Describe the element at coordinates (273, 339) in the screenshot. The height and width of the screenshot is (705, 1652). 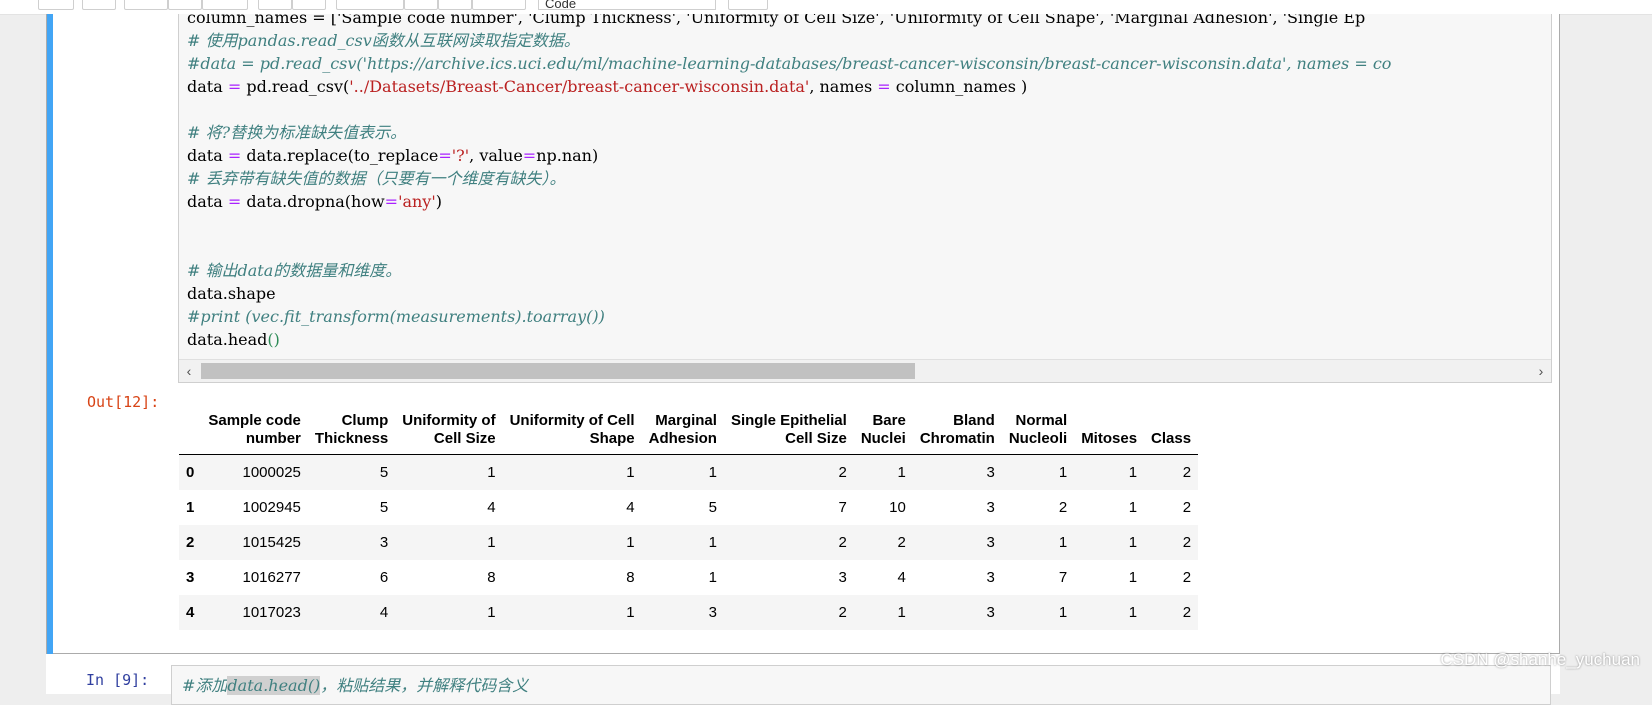
I see `code-token: ()` at that location.